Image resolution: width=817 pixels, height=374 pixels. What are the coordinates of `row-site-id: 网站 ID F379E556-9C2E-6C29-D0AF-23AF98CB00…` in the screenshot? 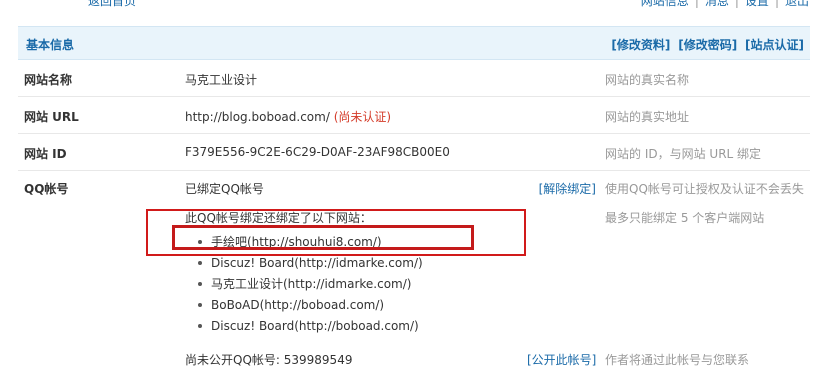 It's located at (414, 152).